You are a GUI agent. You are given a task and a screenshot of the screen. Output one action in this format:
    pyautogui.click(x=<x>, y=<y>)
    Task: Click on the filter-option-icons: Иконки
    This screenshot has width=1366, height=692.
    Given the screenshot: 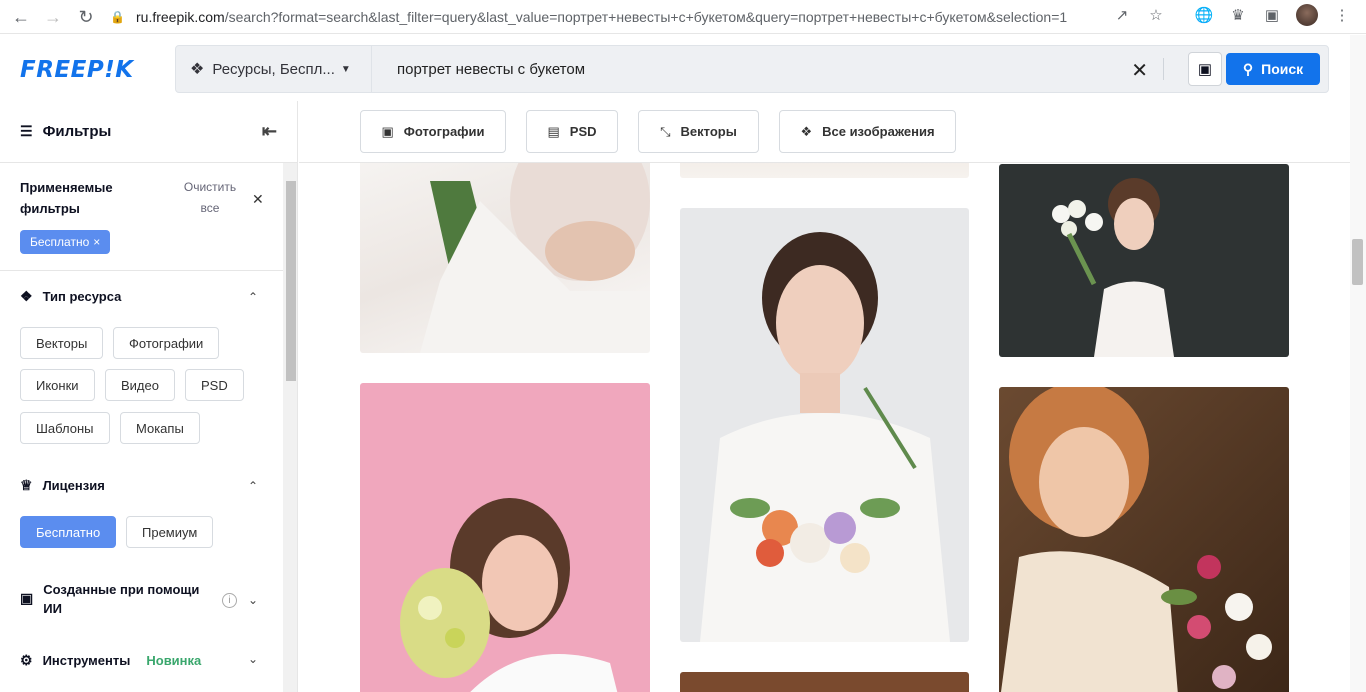 What is the action you would take?
    pyautogui.click(x=57, y=385)
    